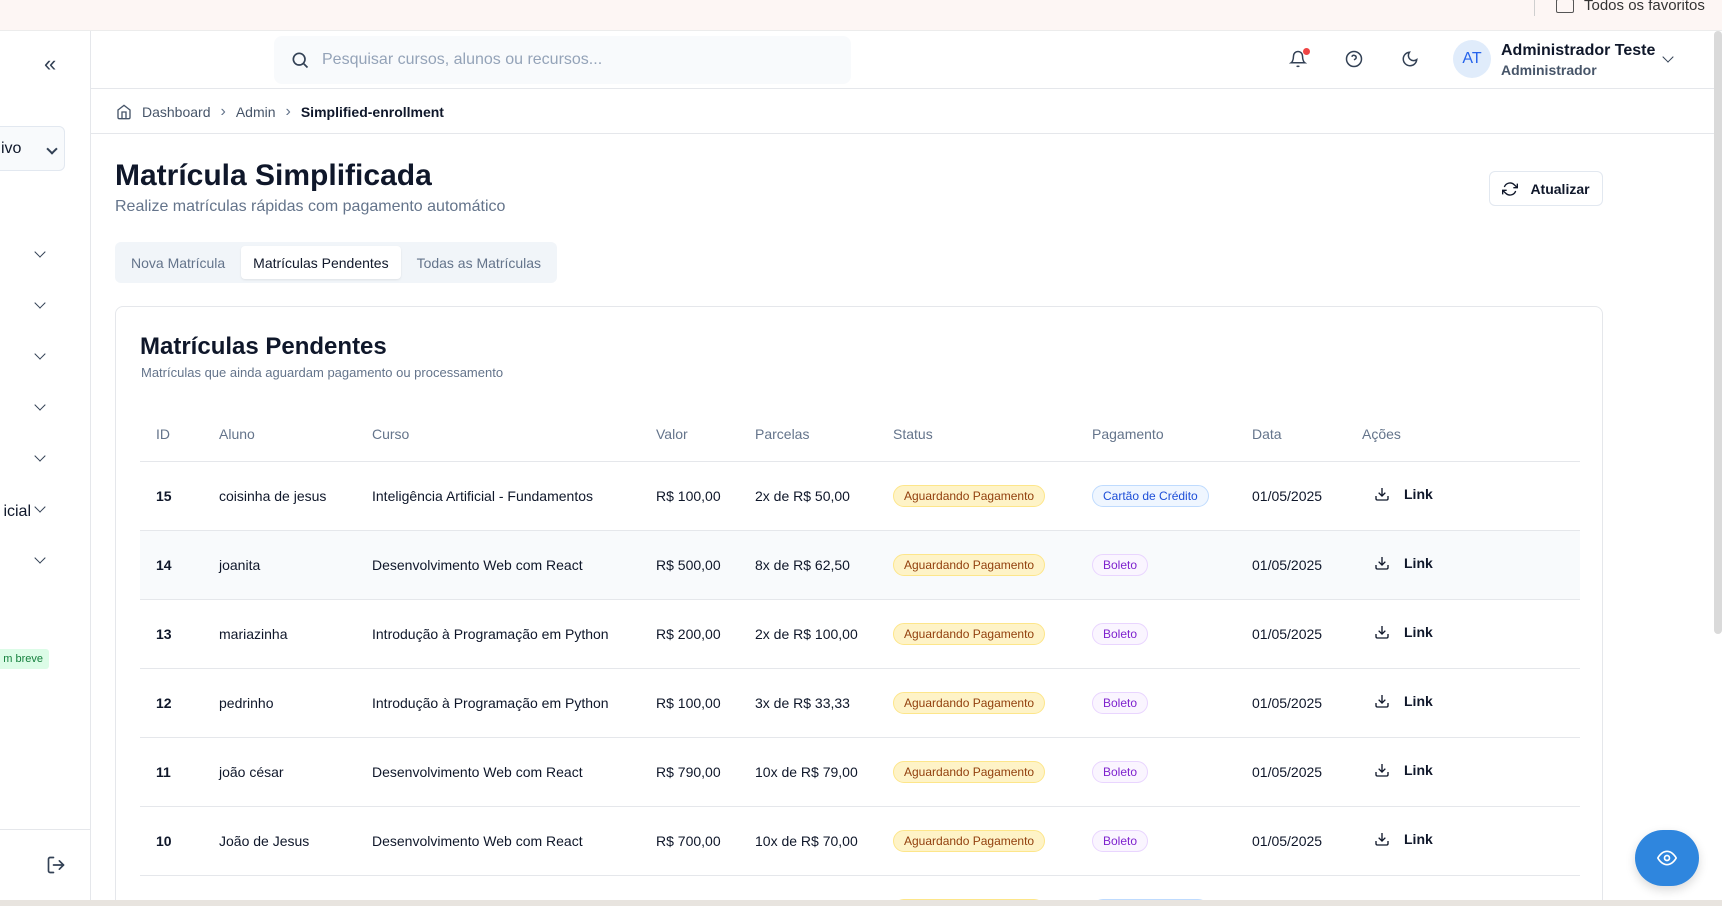 Image resolution: width=1722 pixels, height=906 pixels. What do you see at coordinates (808, 434) in the screenshot?
I see `column-header: Parcelas` at bounding box center [808, 434].